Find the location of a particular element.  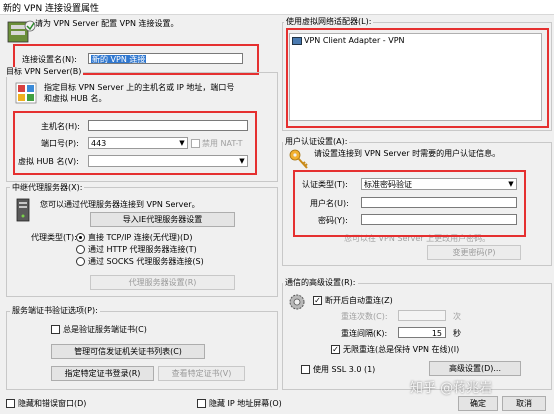

proxy-direct-label: 直接 TCP/IP 连接(无代理)(D) is located at coordinates (140, 237).